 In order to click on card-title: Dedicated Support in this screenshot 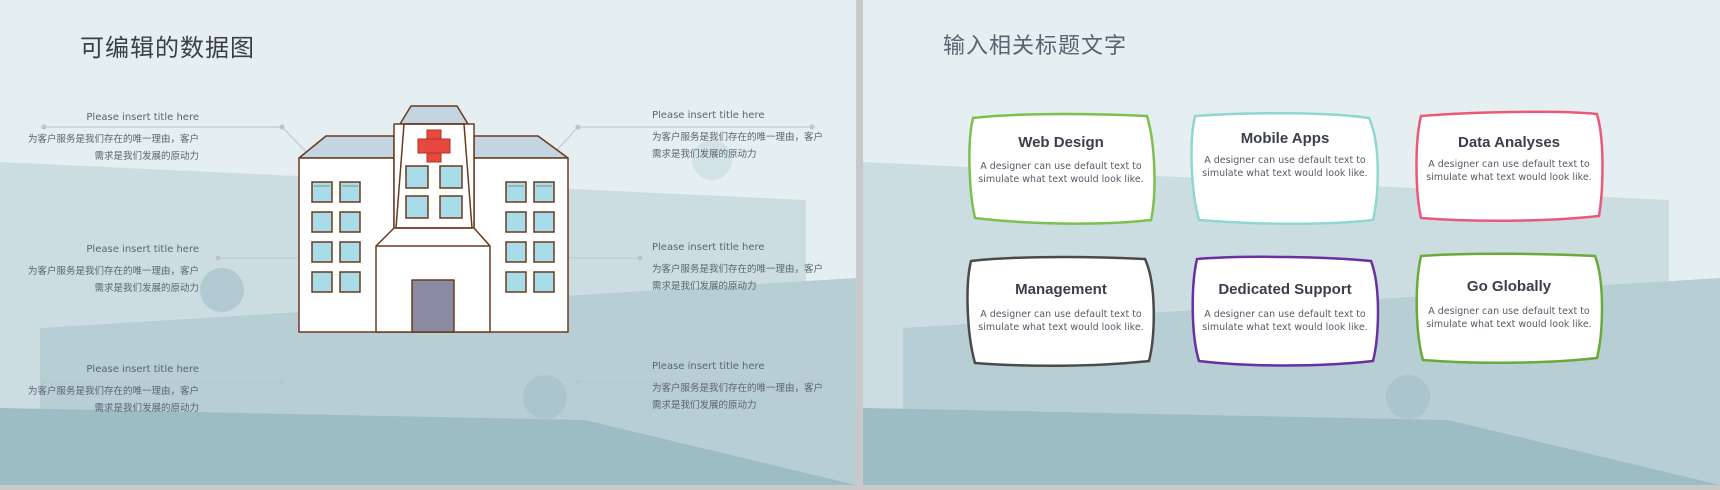, I will do `click(1285, 289)`.